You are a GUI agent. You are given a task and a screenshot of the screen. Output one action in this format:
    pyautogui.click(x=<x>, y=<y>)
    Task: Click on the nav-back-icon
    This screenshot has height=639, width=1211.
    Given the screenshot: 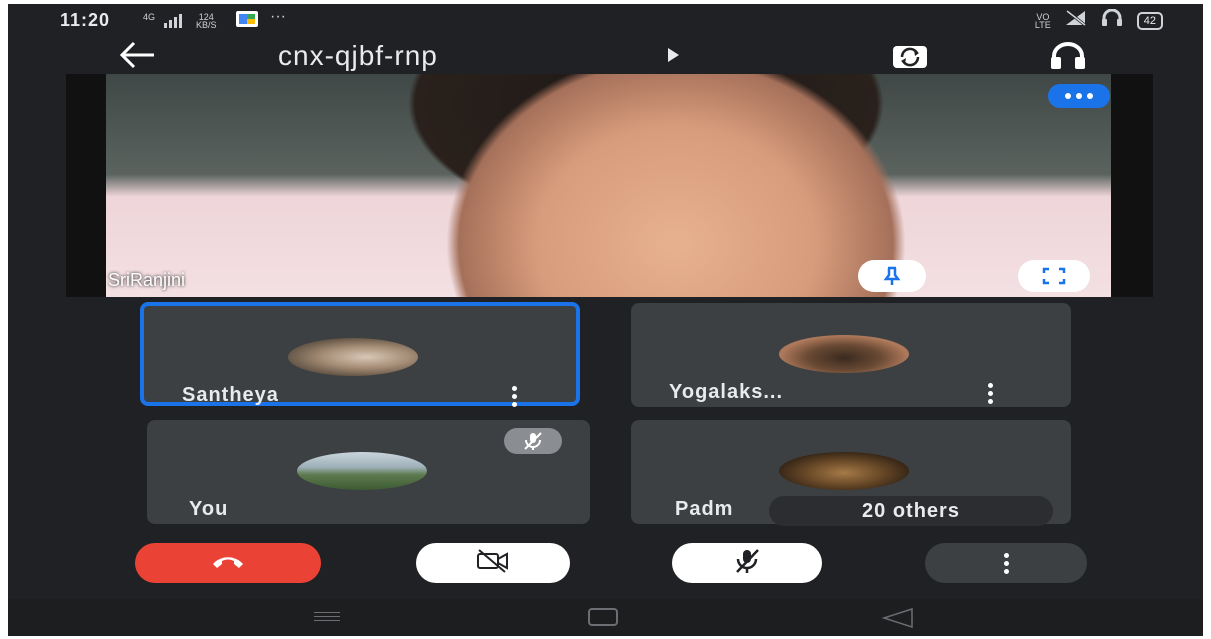 What is the action you would take?
    pyautogui.click(x=898, y=618)
    